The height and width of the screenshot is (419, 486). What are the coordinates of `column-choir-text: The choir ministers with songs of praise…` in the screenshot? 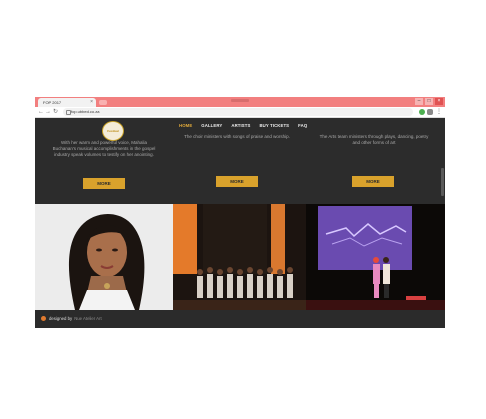 It's located at (237, 136).